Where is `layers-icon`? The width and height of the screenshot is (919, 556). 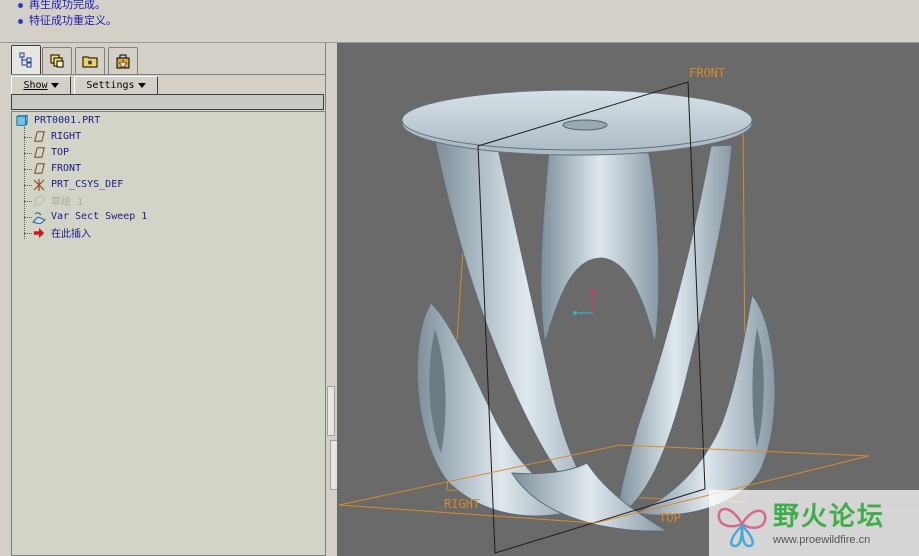
layers-icon is located at coordinates (57, 61).